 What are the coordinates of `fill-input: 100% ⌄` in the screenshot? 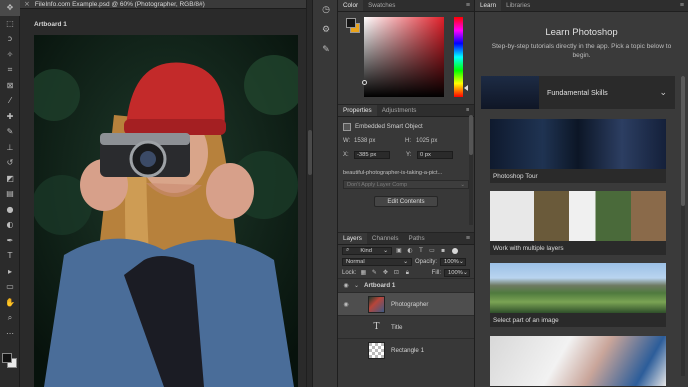 It's located at (457, 272).